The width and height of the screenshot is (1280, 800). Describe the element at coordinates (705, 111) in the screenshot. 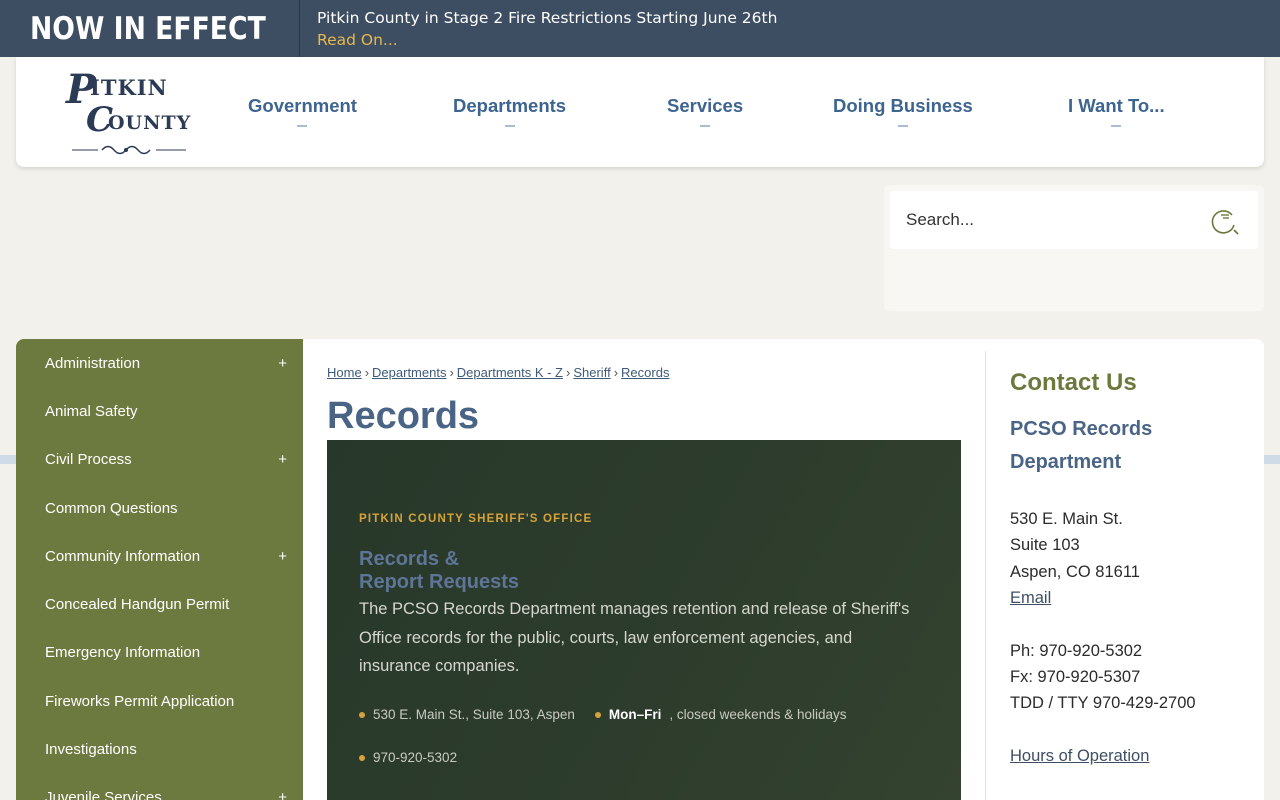

I see `nav-services: Services` at that location.